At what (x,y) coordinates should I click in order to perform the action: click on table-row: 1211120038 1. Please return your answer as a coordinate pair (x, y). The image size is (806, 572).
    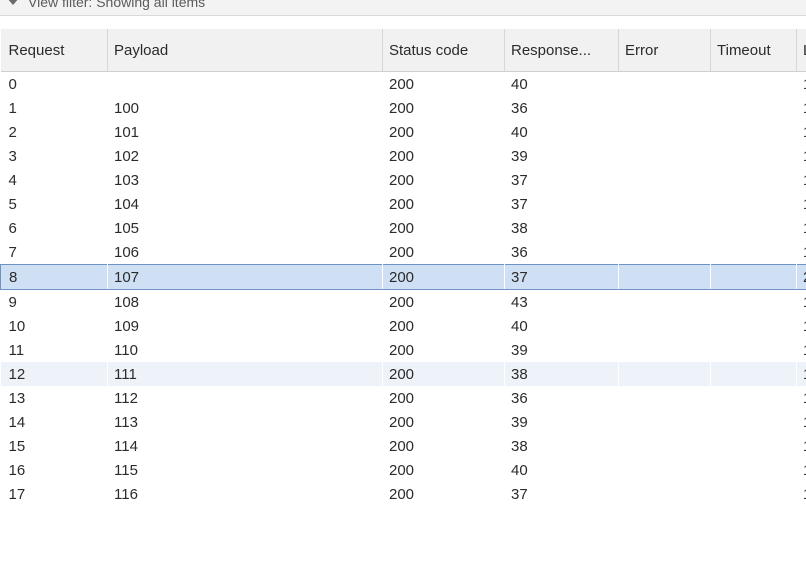
    Looking at the image, I should click on (403, 374).